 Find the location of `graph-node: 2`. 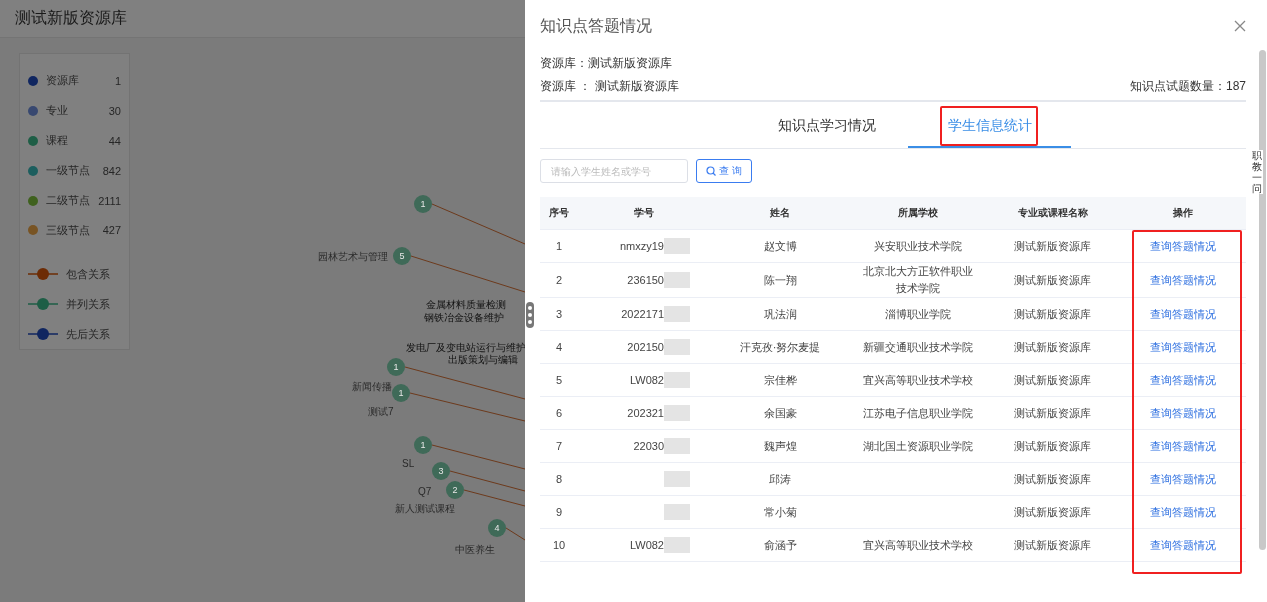

graph-node: 2 is located at coordinates (455, 490).